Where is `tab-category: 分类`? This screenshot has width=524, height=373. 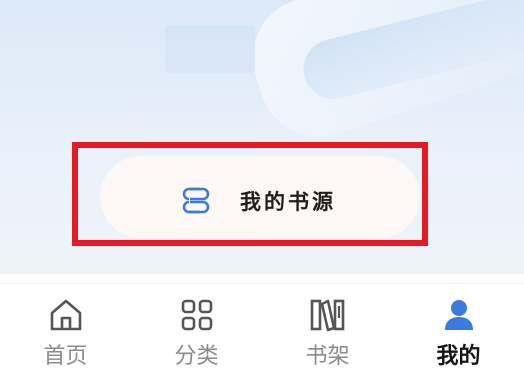 tab-category: 分类 is located at coordinates (196, 328).